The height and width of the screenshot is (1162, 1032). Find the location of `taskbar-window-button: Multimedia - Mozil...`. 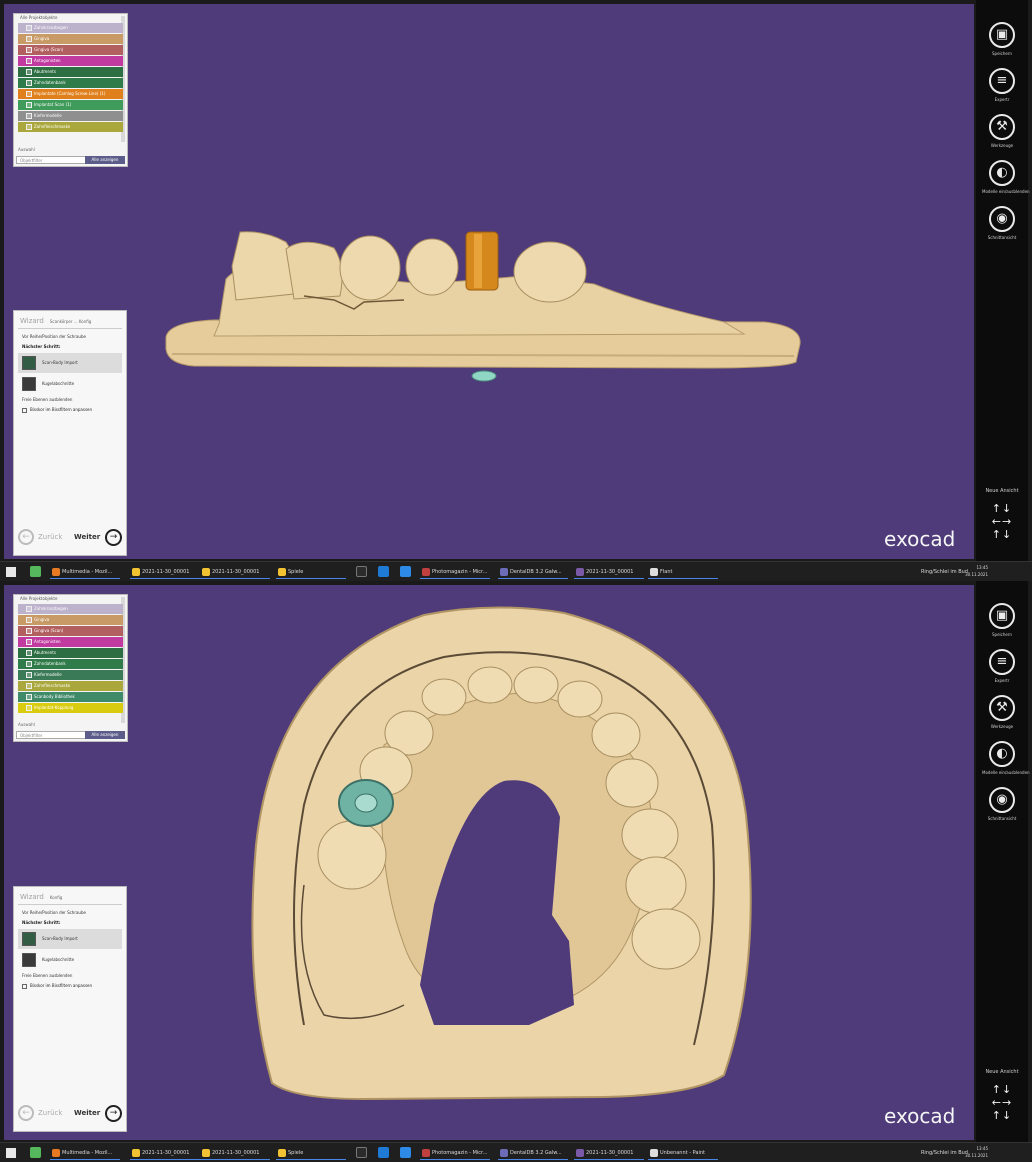

taskbar-window-button: Multimedia - Mozil... is located at coordinates (85, 572).